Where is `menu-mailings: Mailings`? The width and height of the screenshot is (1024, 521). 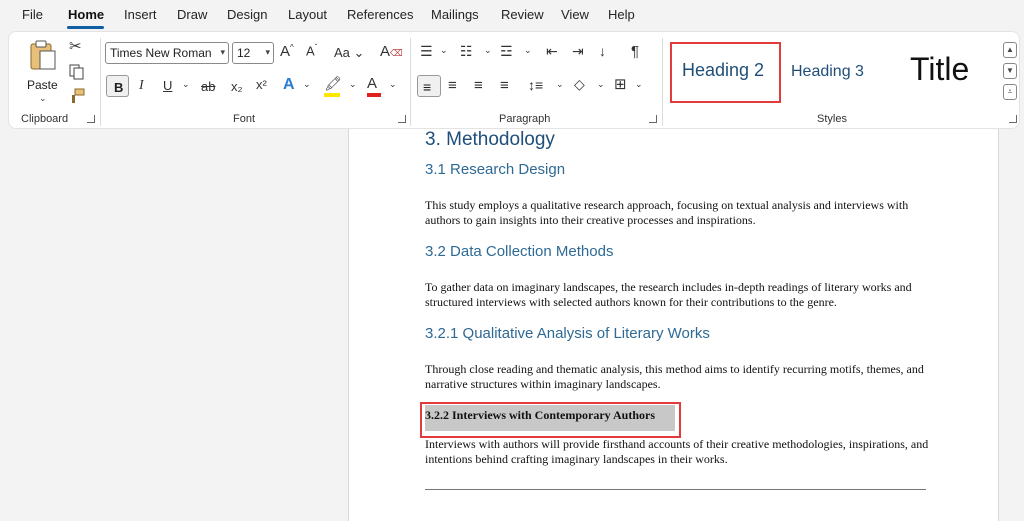 menu-mailings: Mailings is located at coordinates (455, 14).